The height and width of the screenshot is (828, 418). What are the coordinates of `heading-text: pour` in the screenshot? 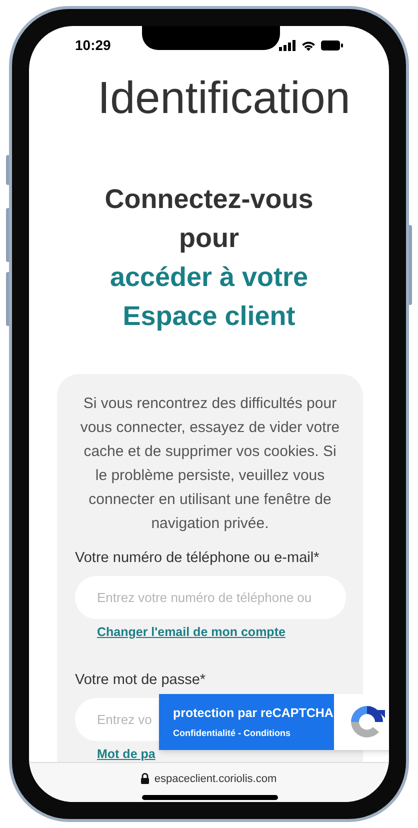 It's located at (209, 238).